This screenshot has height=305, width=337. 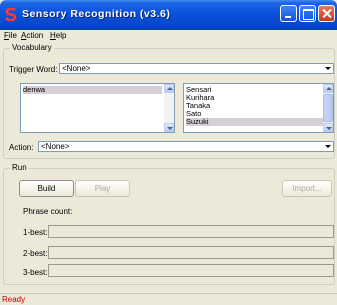 I want to click on status-bar: Ready, so click(x=168, y=299).